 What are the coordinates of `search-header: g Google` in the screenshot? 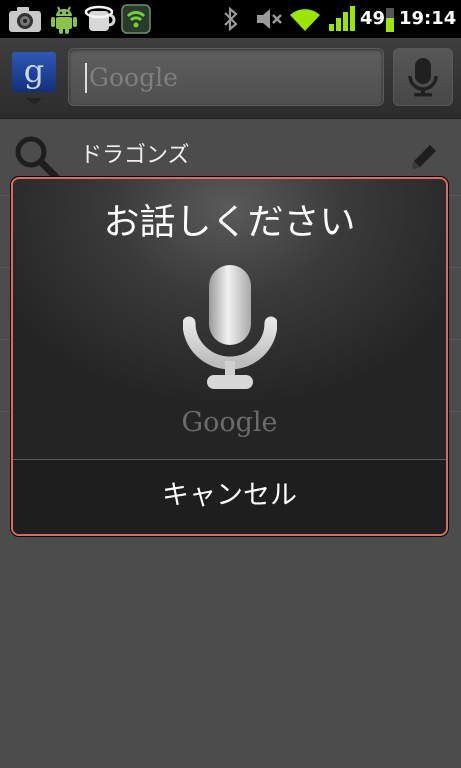 It's located at (230, 78).